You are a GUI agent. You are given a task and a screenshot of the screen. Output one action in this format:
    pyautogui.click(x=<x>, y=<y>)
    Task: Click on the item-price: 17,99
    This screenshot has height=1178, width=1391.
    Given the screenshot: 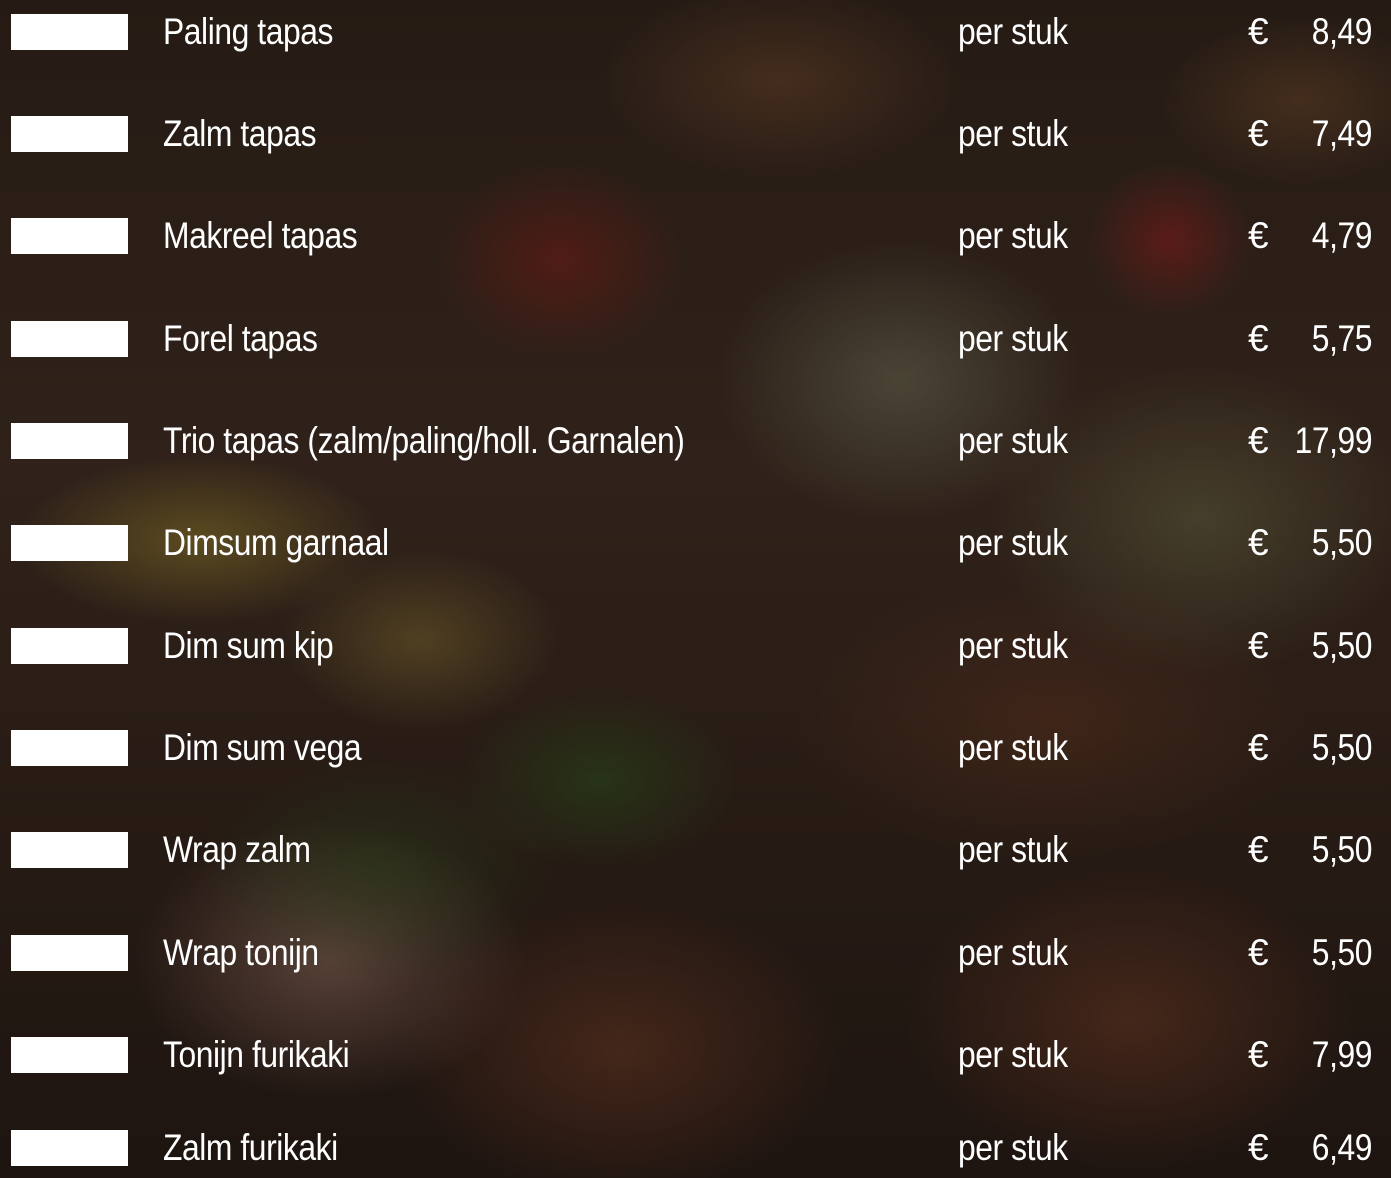 What is the action you would take?
    pyautogui.click(x=1333, y=440)
    